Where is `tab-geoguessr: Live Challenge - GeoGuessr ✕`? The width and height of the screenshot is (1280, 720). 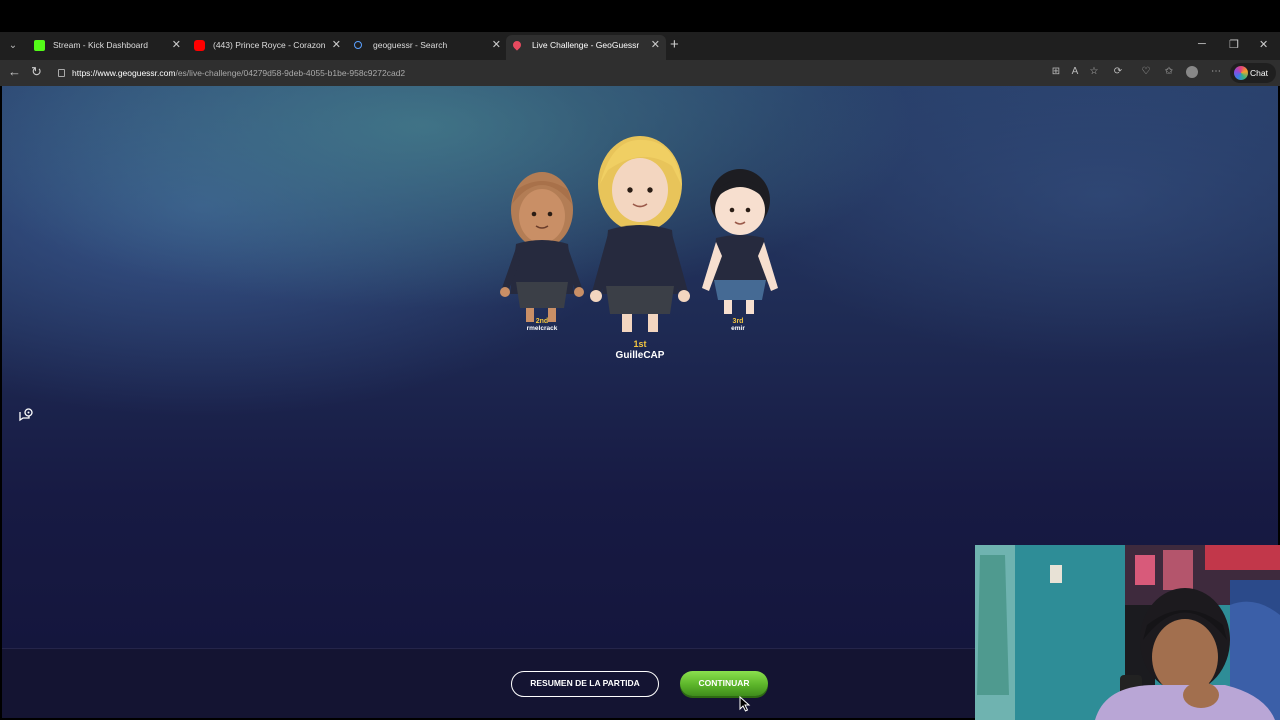
tab-geoguessr: Live Challenge - GeoGuessr ✕ is located at coordinates (586, 47).